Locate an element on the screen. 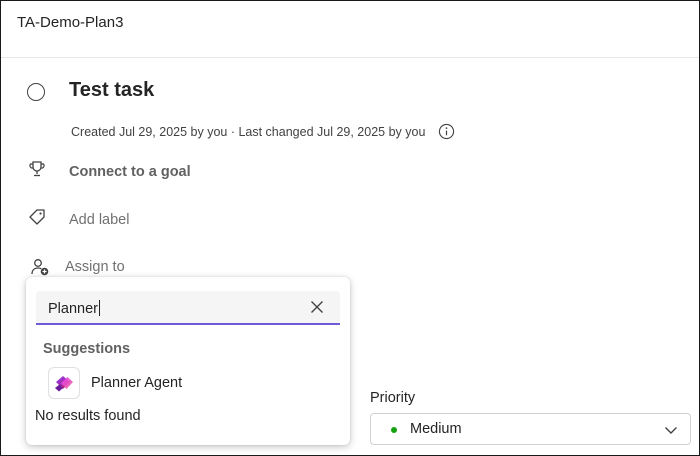 This screenshot has width=700, height=456. priority-status-dot is located at coordinates (394, 430).